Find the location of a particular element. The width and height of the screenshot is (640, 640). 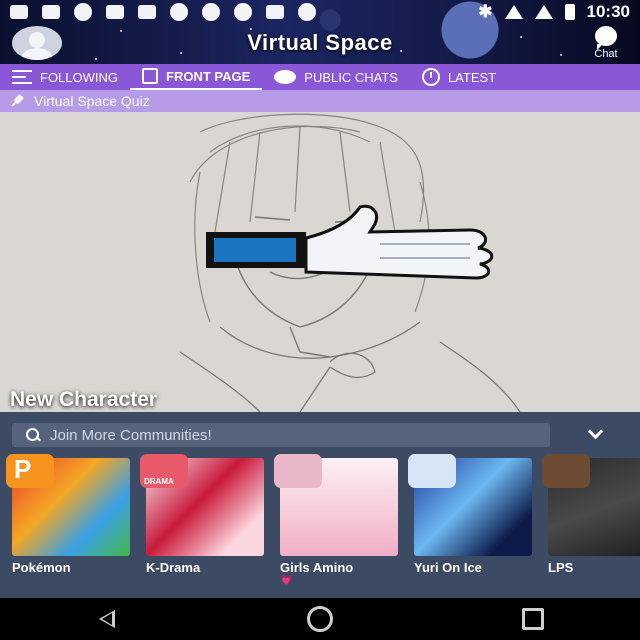

chevron-down-icon is located at coordinates (595, 433).